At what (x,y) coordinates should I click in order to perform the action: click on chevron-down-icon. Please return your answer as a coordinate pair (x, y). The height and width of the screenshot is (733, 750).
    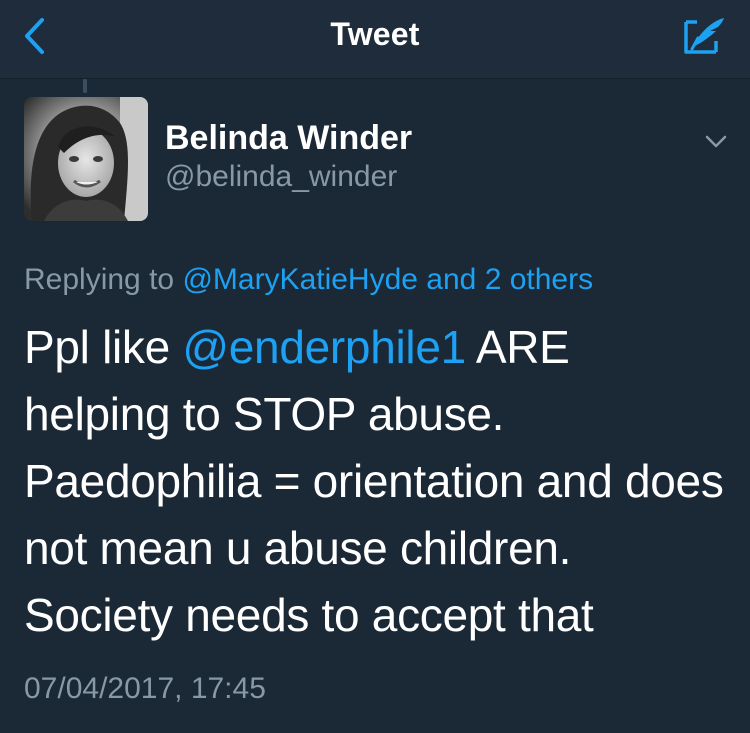
    Looking at the image, I should click on (716, 141).